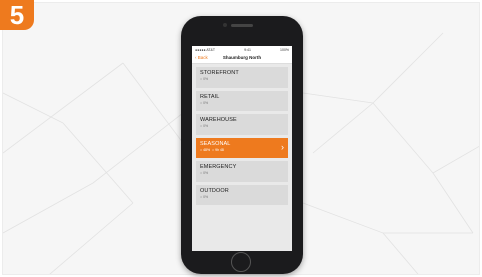 The image size is (482, 277). Describe the element at coordinates (201, 58) in the screenshot. I see `back-button: ‹ Back` at that location.